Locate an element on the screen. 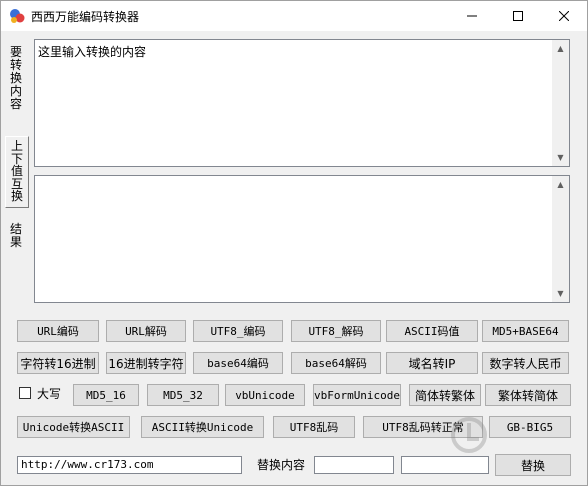 This screenshot has height=486, width=588. swap-values-button: 上下值互换 is located at coordinates (17, 172).